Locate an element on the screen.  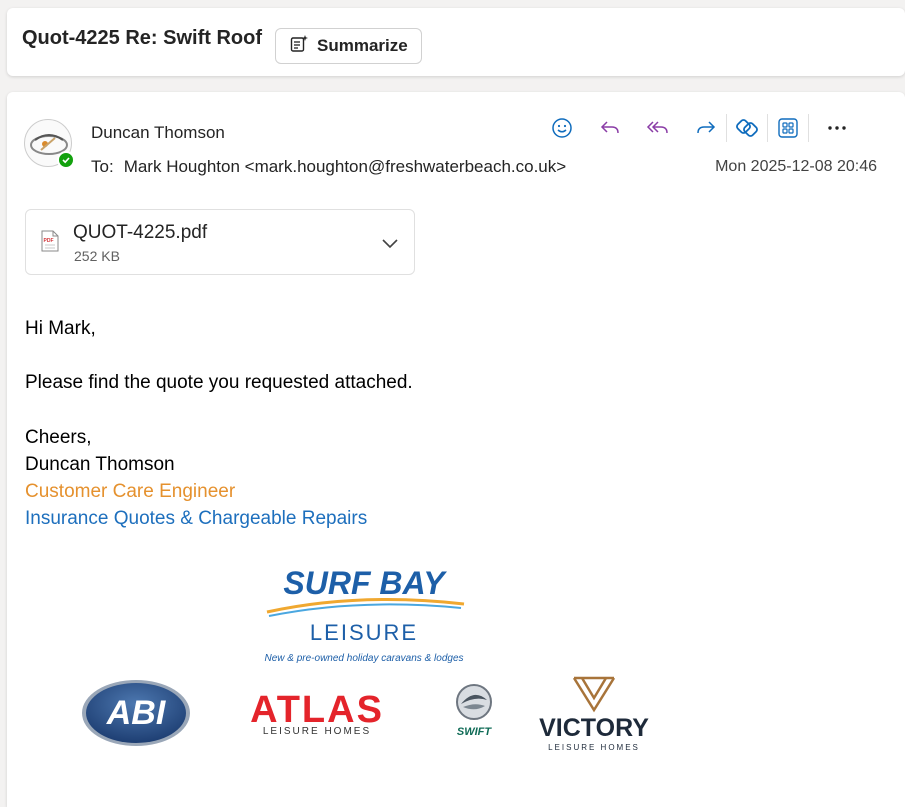
pdf-file-icon: PDF is located at coordinates (50, 243).